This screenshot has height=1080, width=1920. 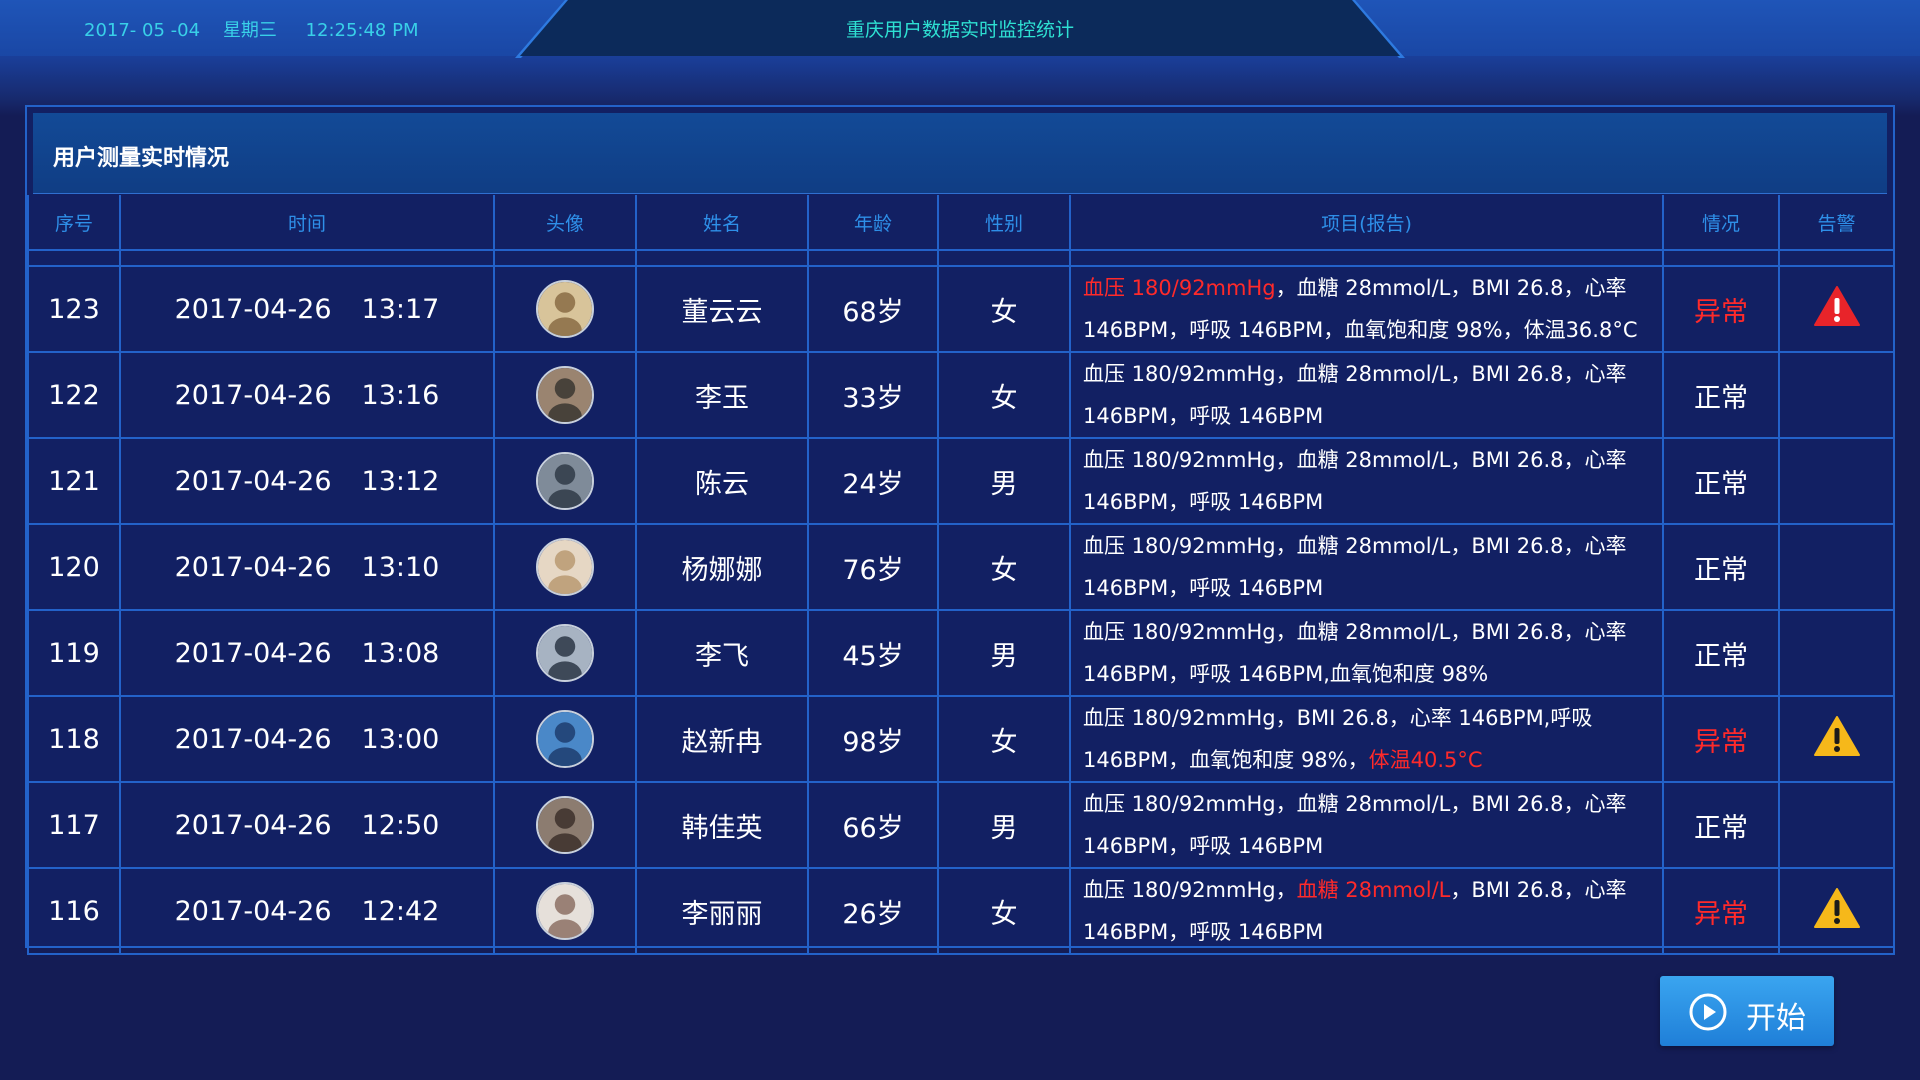 What do you see at coordinates (400, 309) in the screenshot?
I see `cell-clock: 13:17` at bounding box center [400, 309].